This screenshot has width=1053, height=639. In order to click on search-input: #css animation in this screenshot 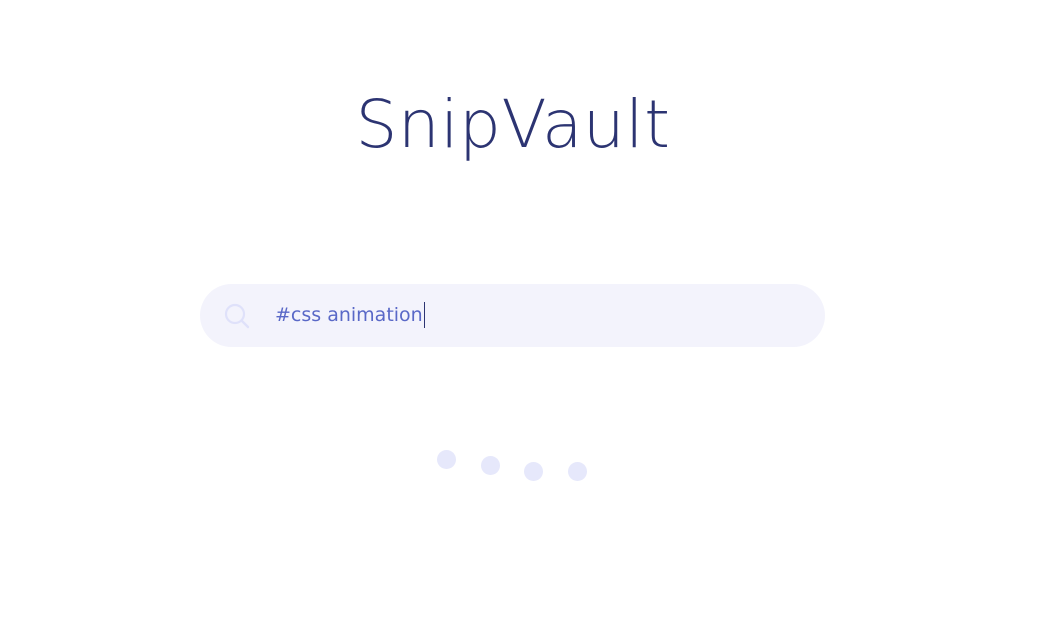, I will do `click(350, 315)`.